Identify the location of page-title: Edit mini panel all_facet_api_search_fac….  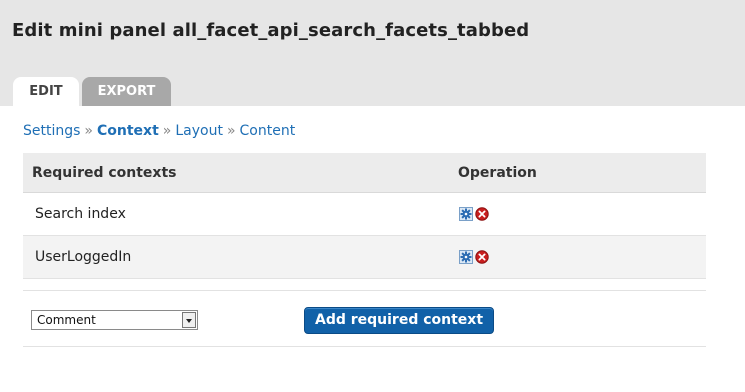
(271, 30).